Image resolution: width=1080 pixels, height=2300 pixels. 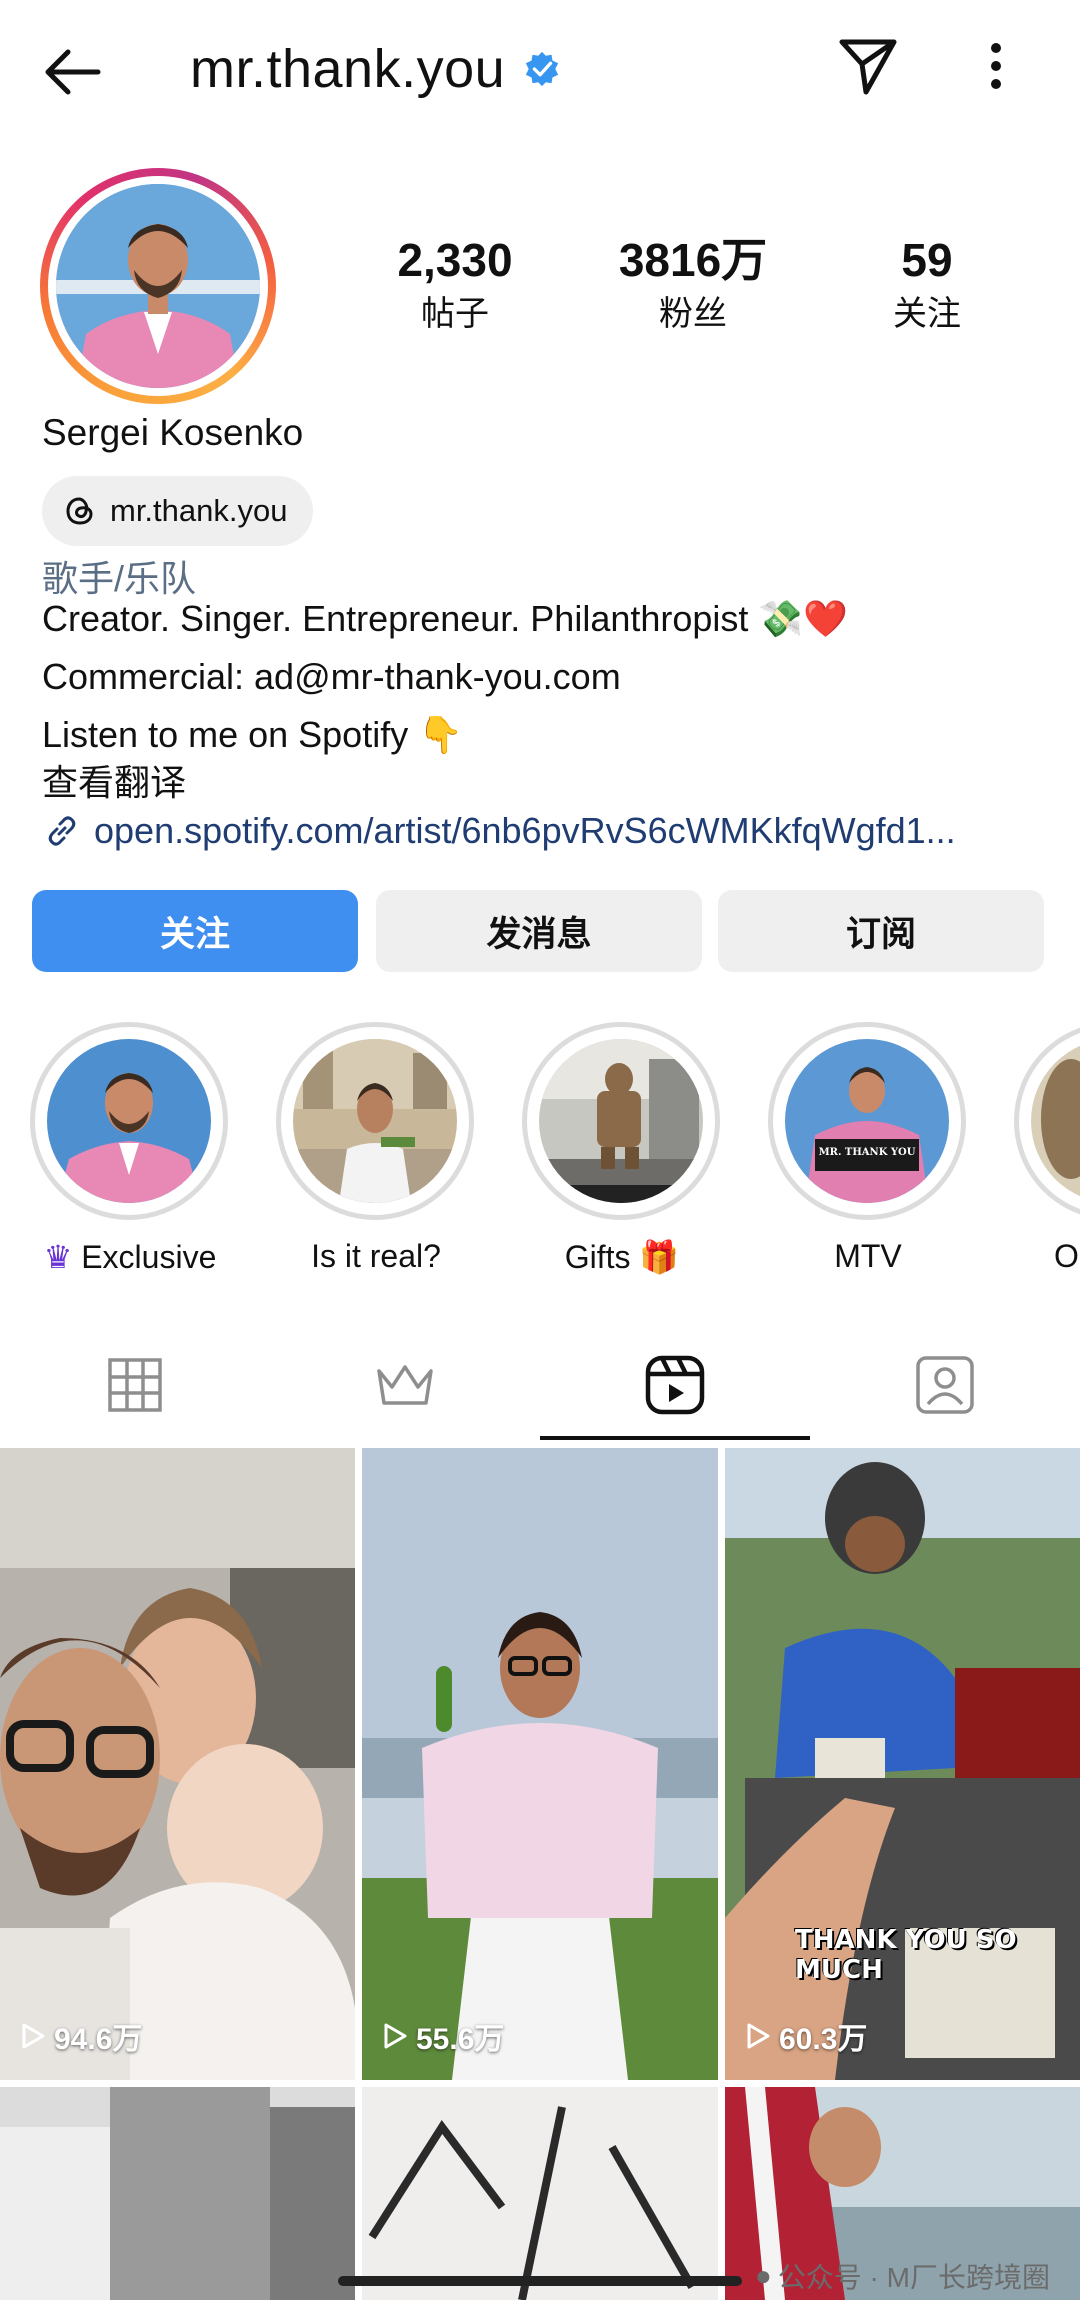 I want to click on following-stat: 59 关注, so click(x=927, y=284).